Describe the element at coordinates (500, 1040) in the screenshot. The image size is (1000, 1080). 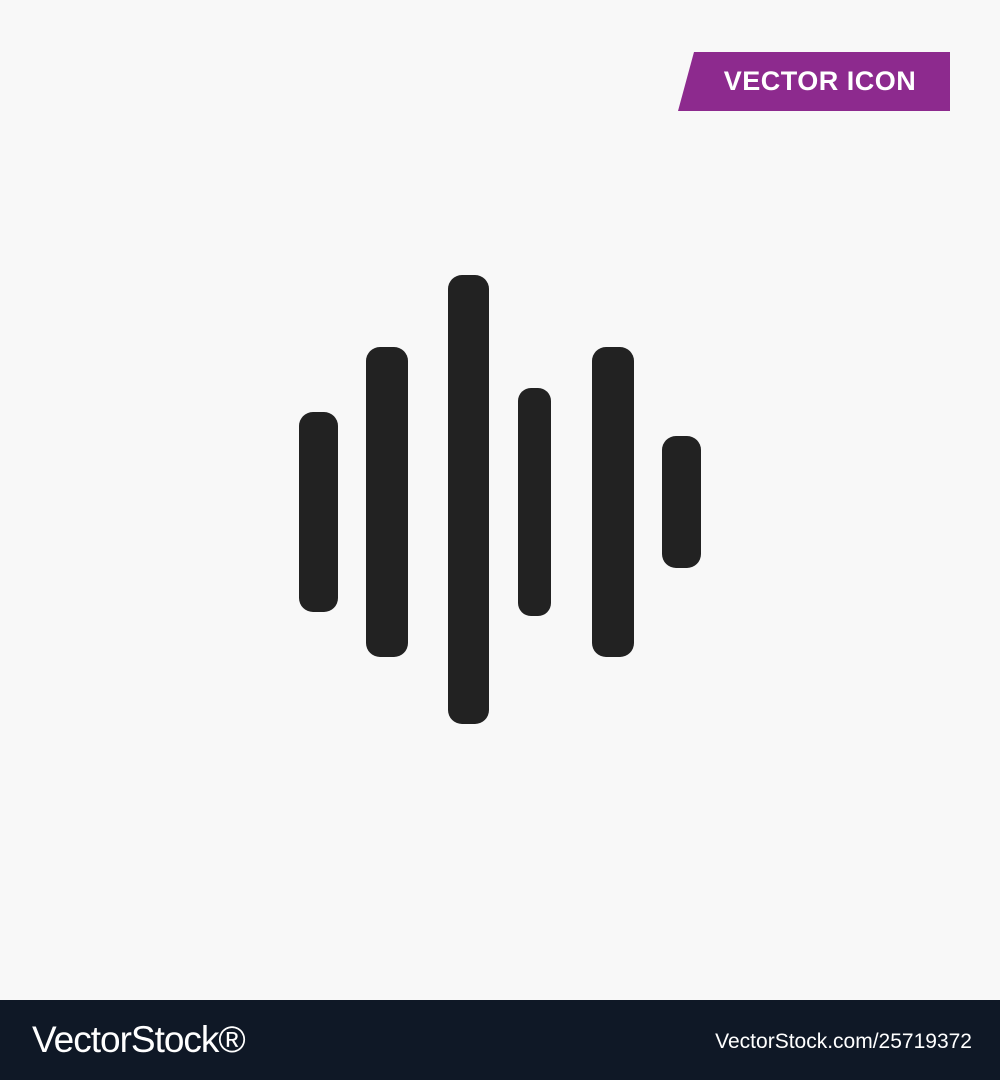
I see `footer-bar: VectorStock® VectorStock.com/25719372` at that location.